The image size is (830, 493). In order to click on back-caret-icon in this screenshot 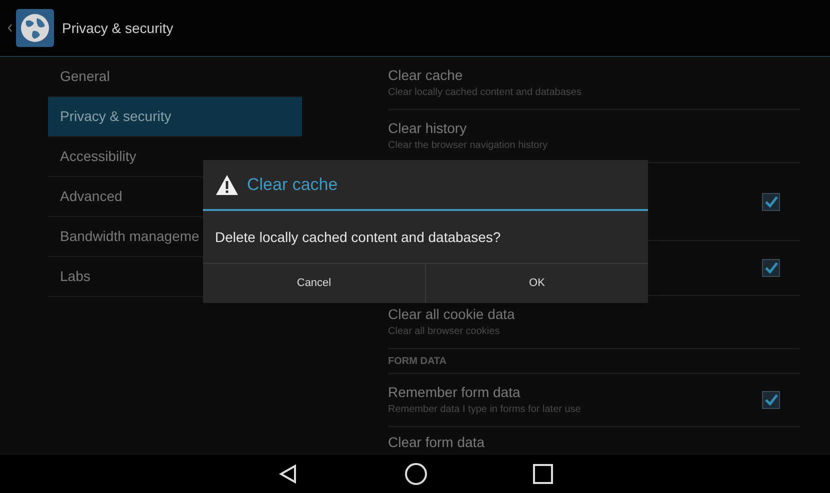, I will do `click(10, 28)`.